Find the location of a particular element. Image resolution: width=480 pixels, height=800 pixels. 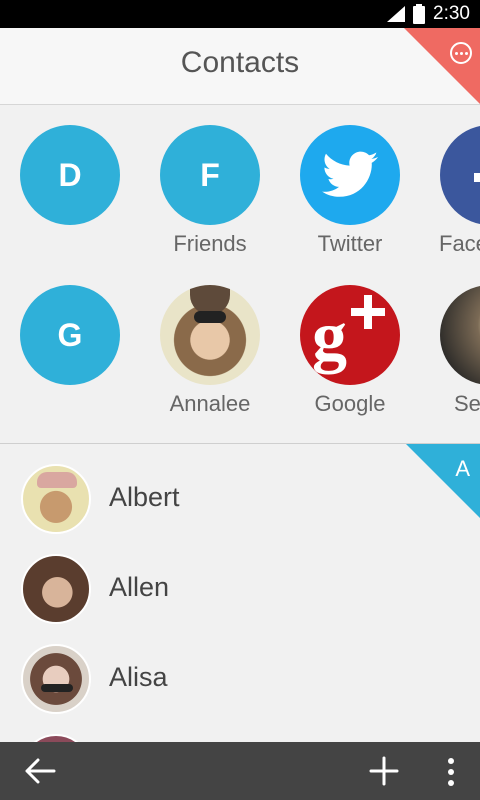

group-tile-facebook: Face is located at coordinates (455, 191).